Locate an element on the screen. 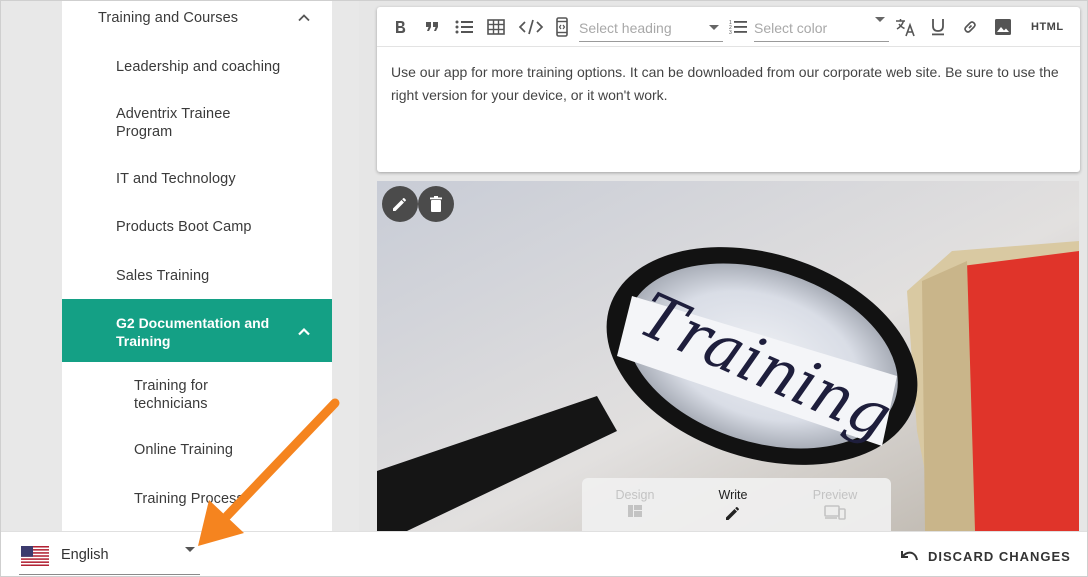  numbered-list-icon: 123 is located at coordinates (738, 27).